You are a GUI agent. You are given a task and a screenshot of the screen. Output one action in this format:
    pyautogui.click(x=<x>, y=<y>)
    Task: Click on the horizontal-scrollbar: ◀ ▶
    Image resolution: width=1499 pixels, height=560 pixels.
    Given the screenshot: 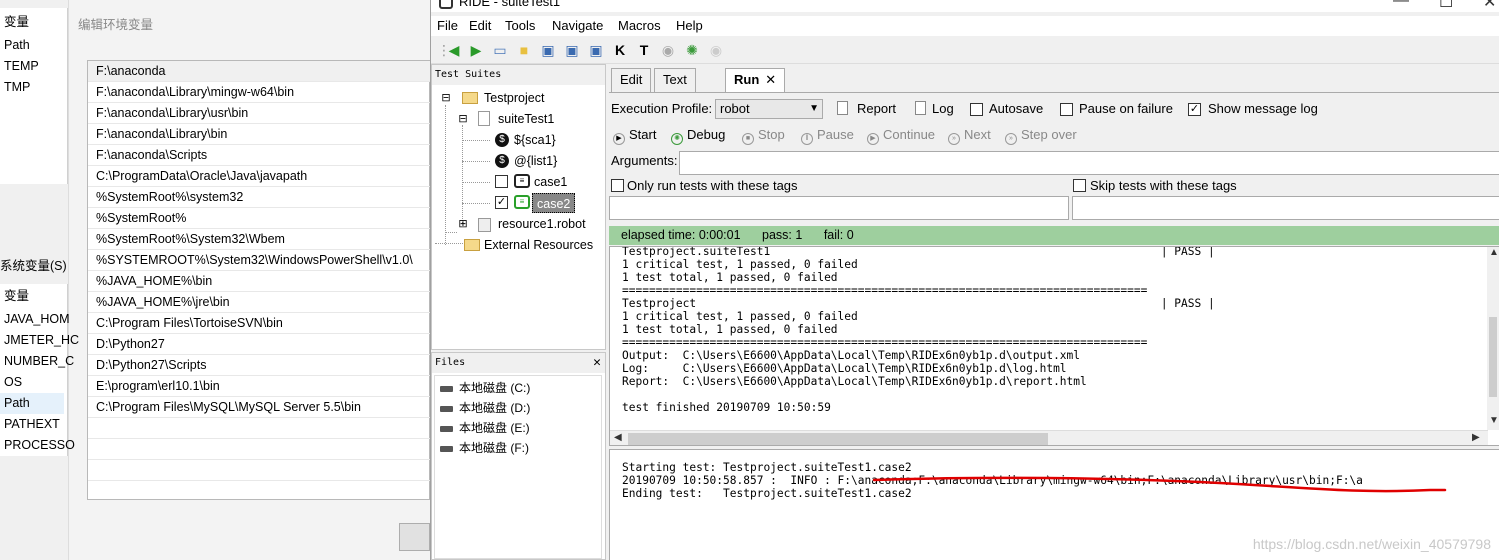 What is the action you would take?
    pyautogui.click(x=1049, y=437)
    